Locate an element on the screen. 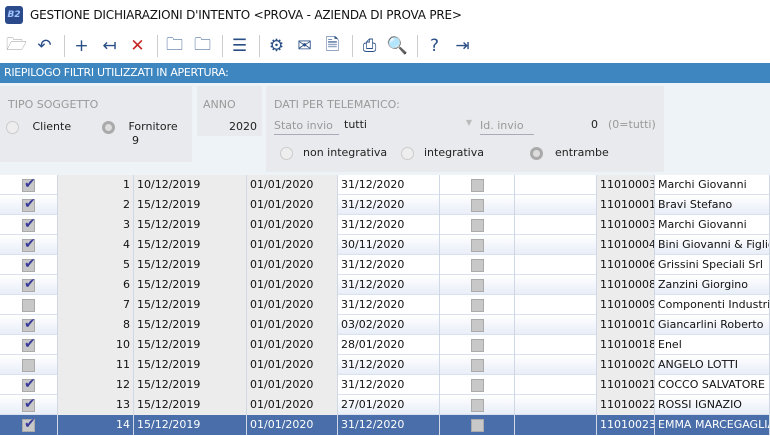  code-cell: 11010003 is located at coordinates (626, 185).